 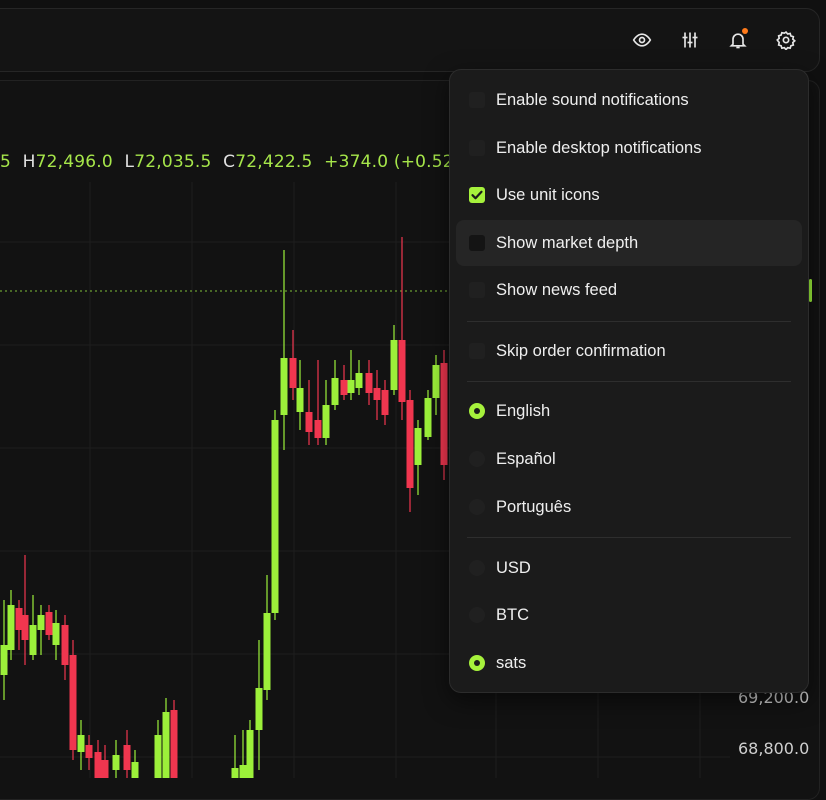 I want to click on ohlc-low-value: 72,035.5, so click(x=173, y=162).